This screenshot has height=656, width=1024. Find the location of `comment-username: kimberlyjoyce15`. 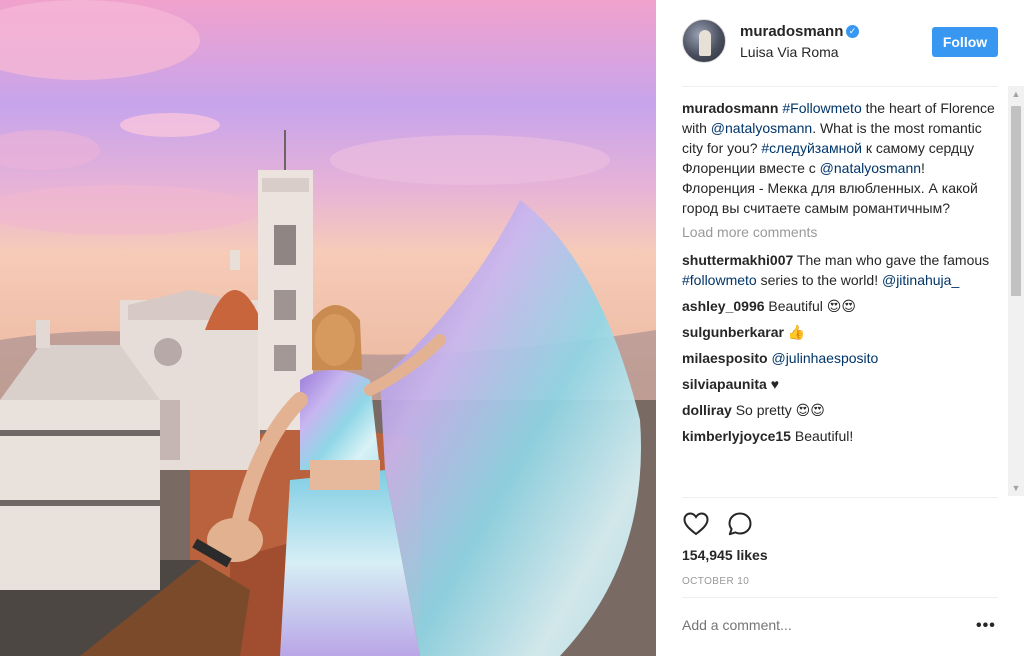

comment-username: kimberlyjoyce15 is located at coordinates (736, 436).